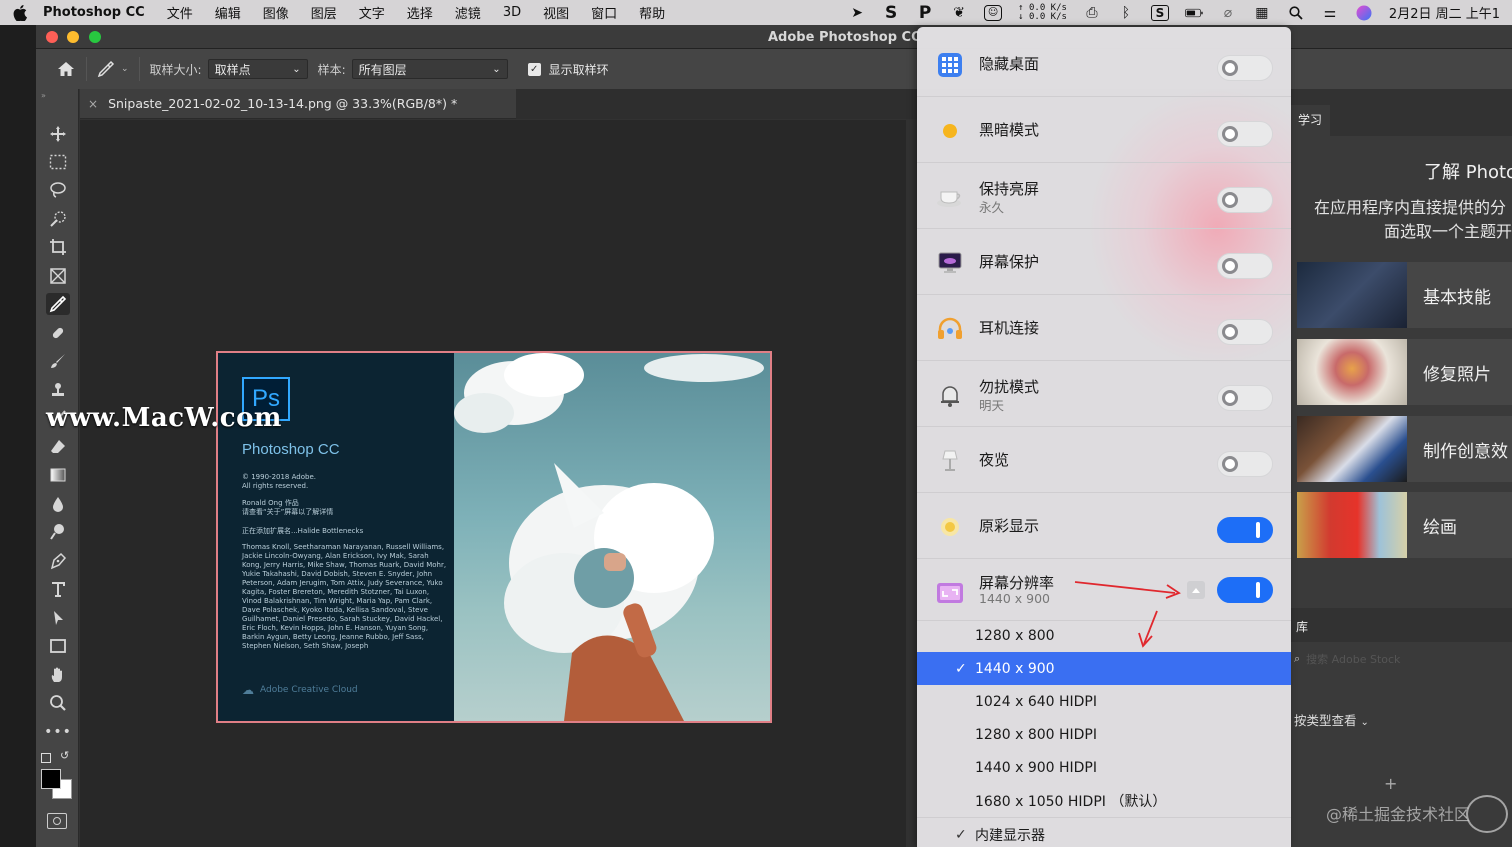 This screenshot has height=847, width=1512. Describe the element at coordinates (1104, 701) in the screenshot. I see `resolution-option: 1024 x 640 HIDPI` at that location.